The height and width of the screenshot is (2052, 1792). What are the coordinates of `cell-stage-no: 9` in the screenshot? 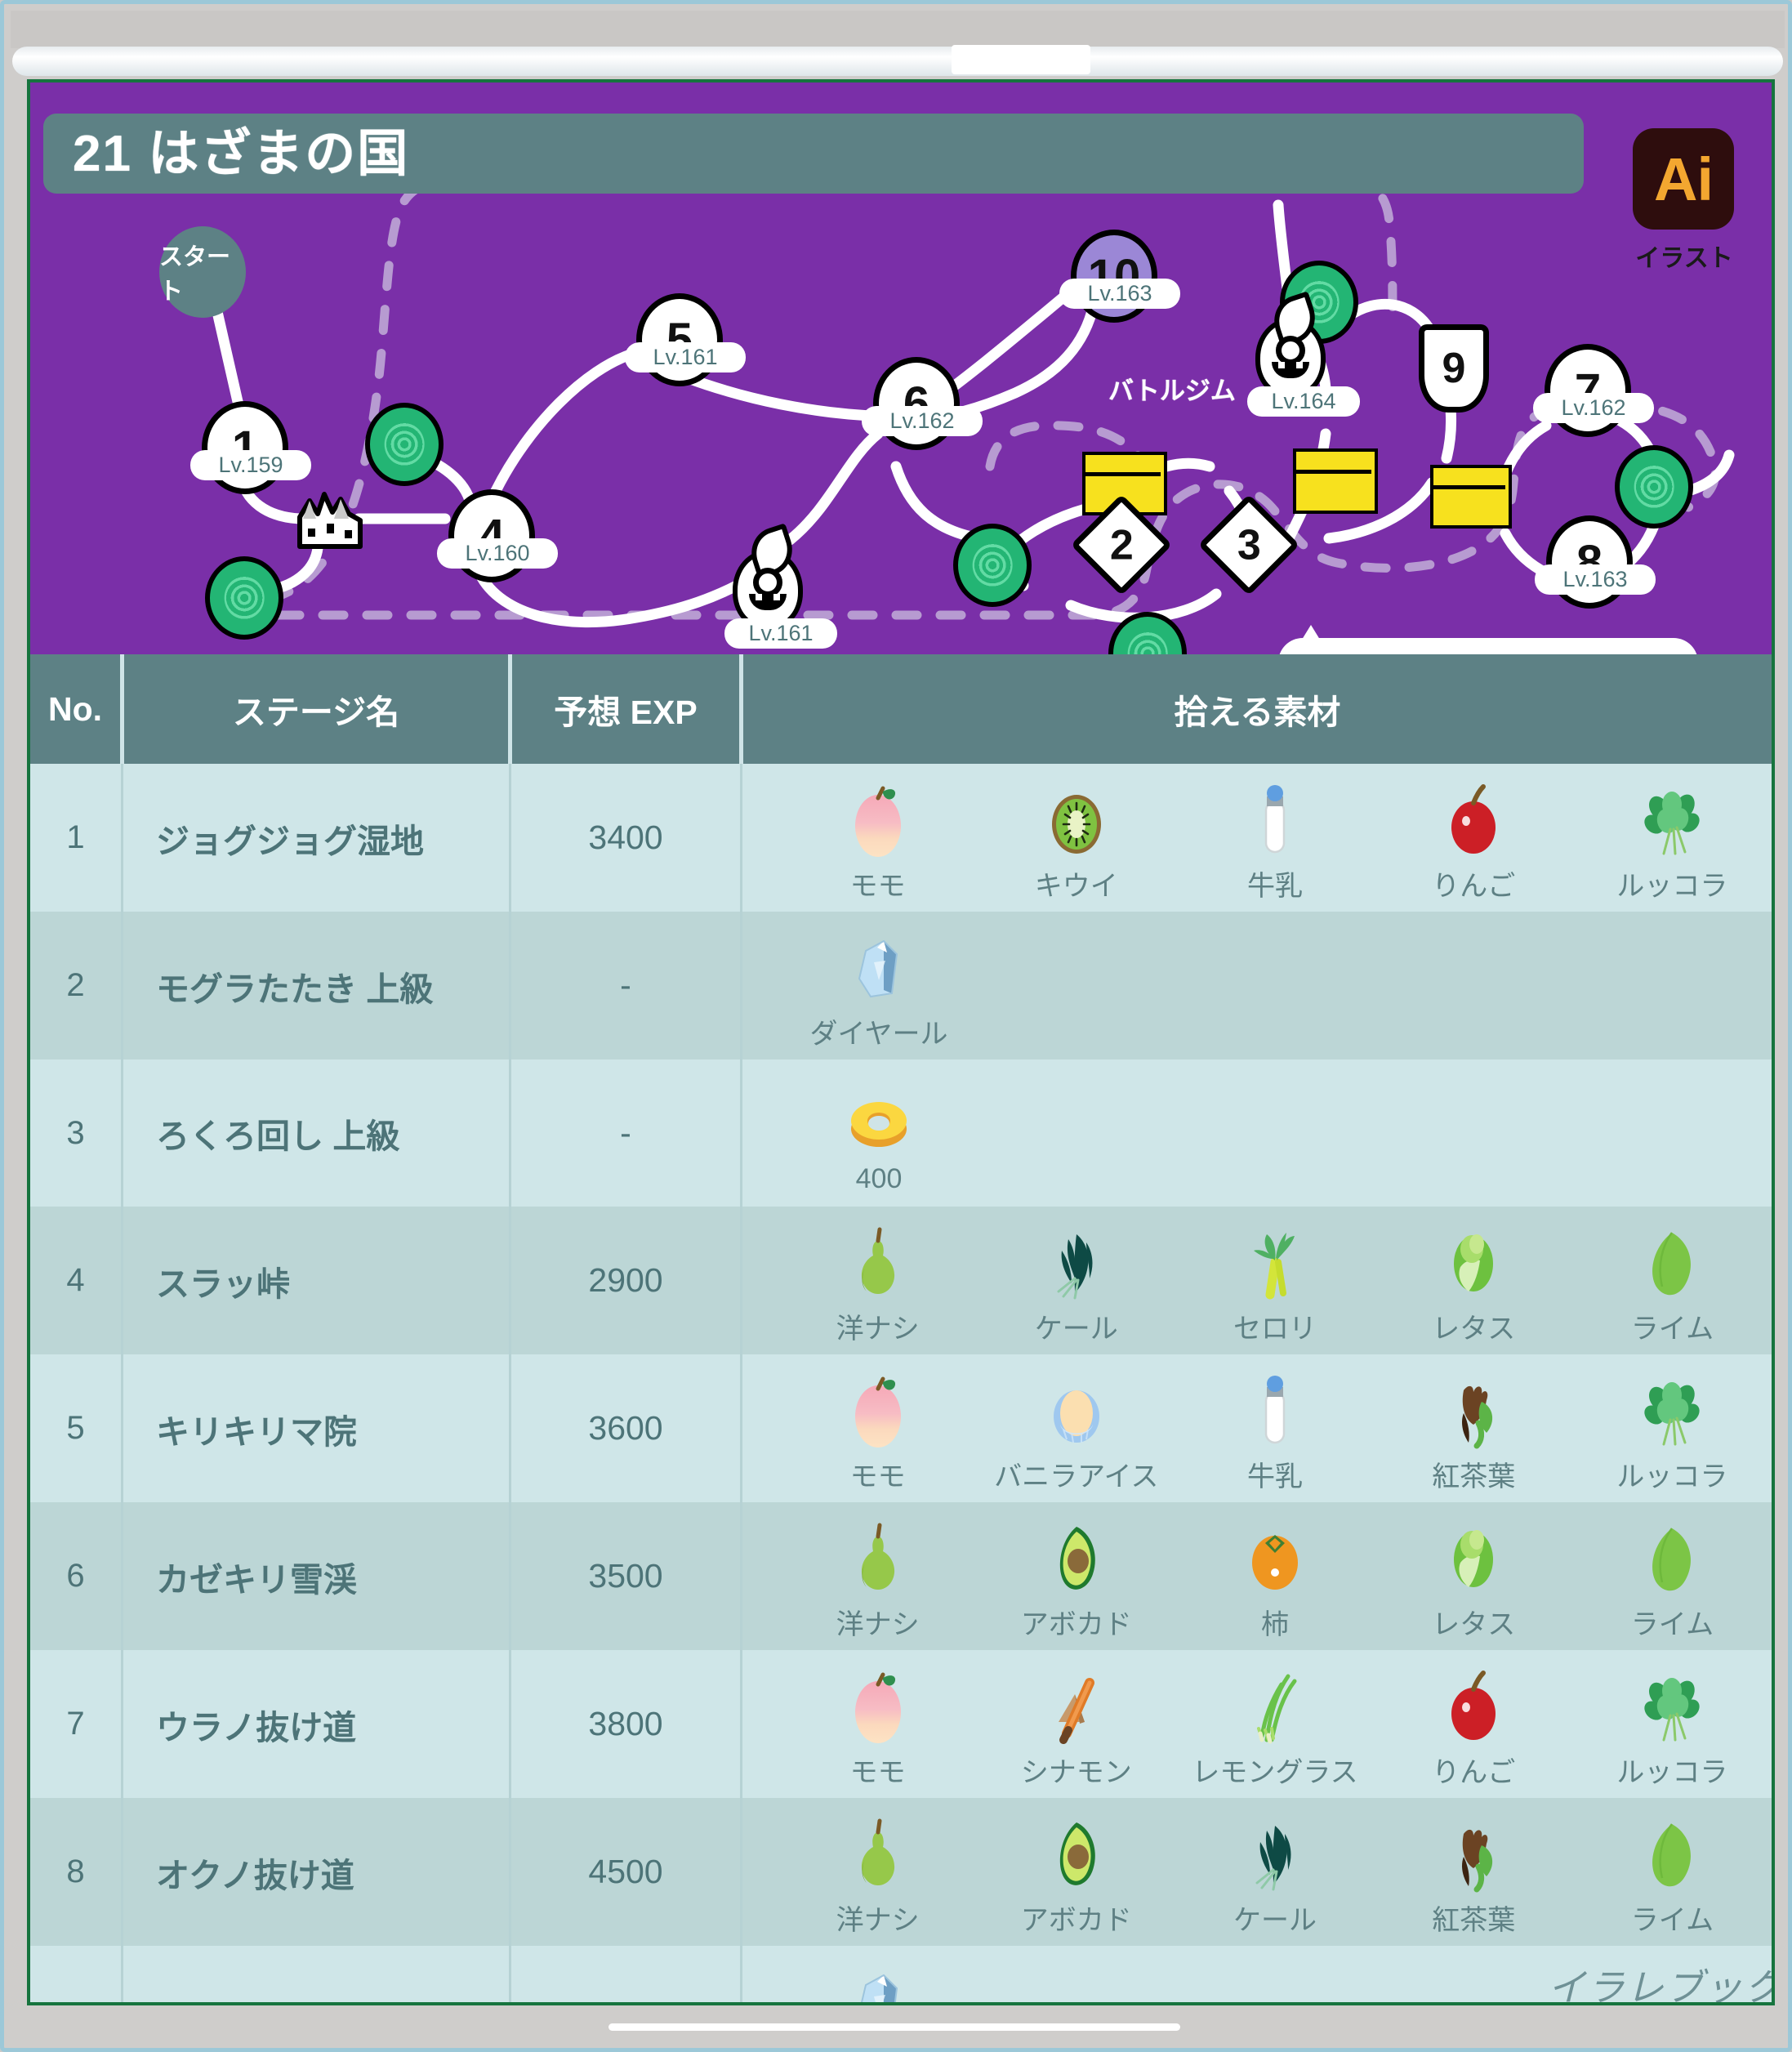 It's located at (76, 1974).